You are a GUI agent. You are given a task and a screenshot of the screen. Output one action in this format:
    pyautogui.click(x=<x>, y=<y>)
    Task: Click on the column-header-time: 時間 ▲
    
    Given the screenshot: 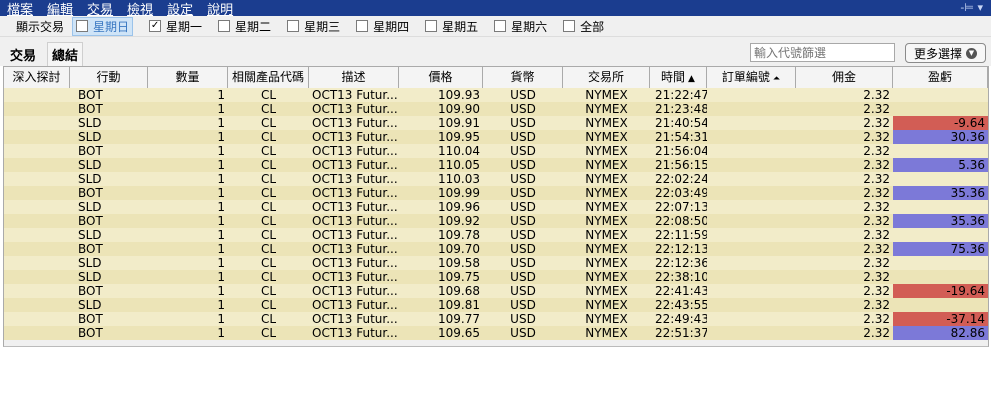 What is the action you would take?
    pyautogui.click(x=678, y=77)
    